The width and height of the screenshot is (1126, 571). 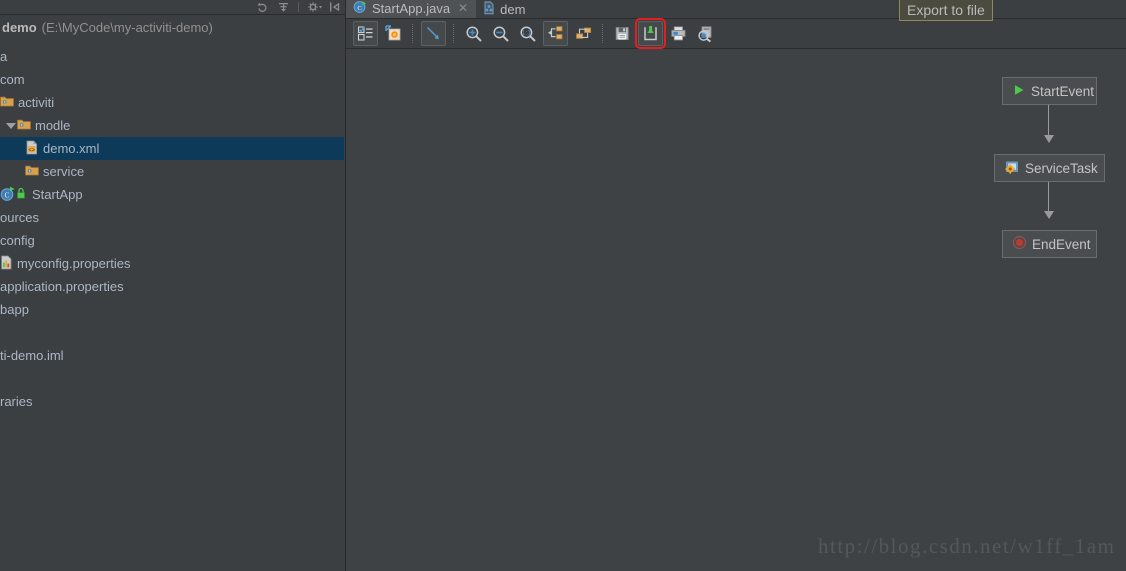 I want to click on tree-item-label: ources, so click(x=20, y=217).